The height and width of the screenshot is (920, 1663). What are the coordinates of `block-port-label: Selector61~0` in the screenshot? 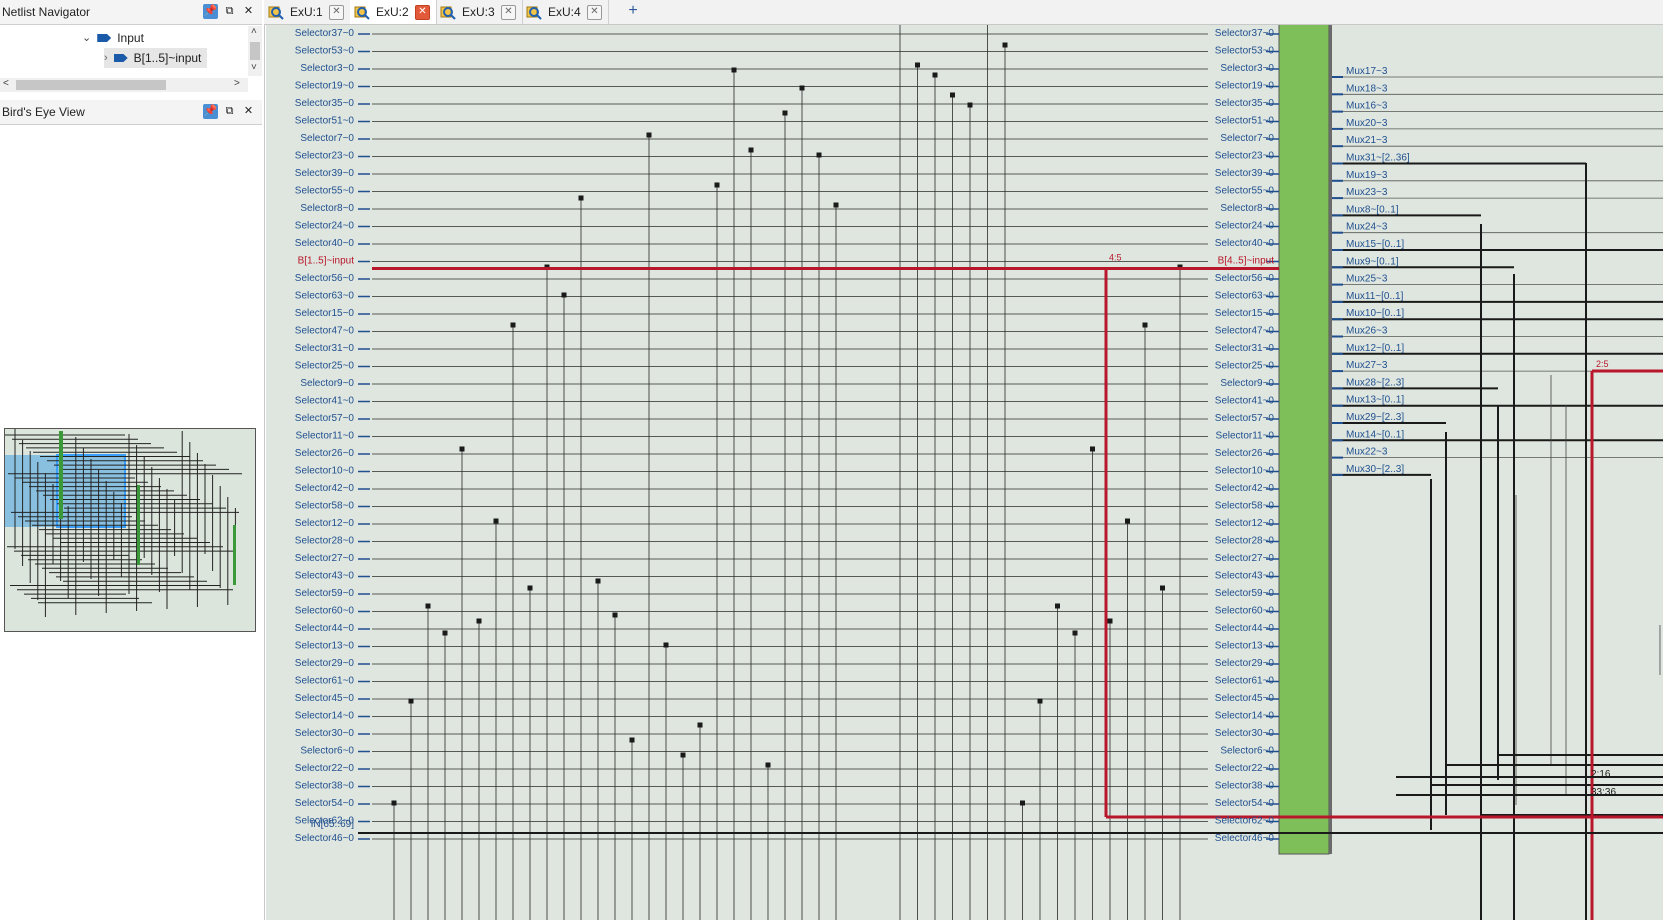 It's located at (1245, 681).